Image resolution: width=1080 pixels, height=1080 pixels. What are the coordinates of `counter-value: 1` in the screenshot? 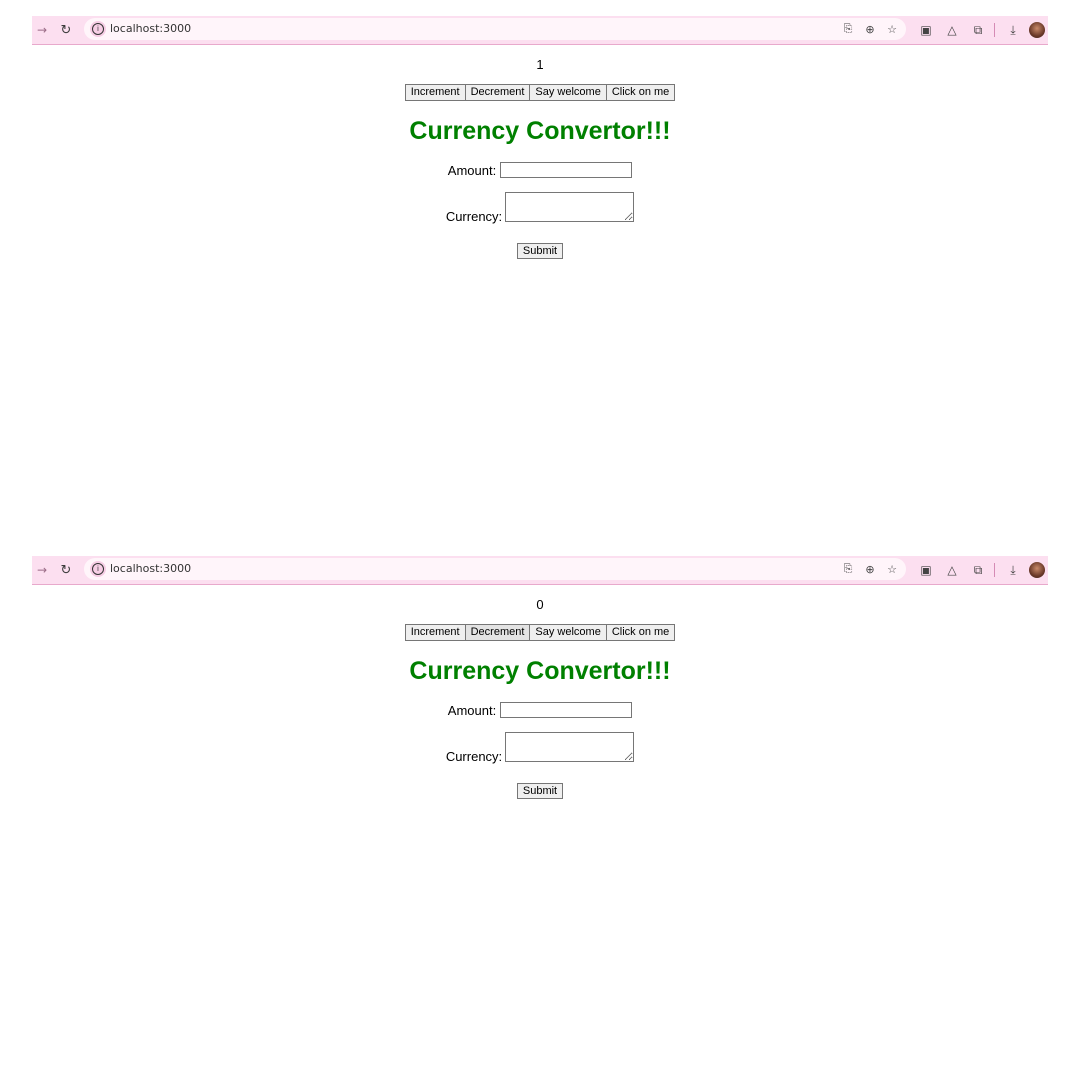 It's located at (540, 64).